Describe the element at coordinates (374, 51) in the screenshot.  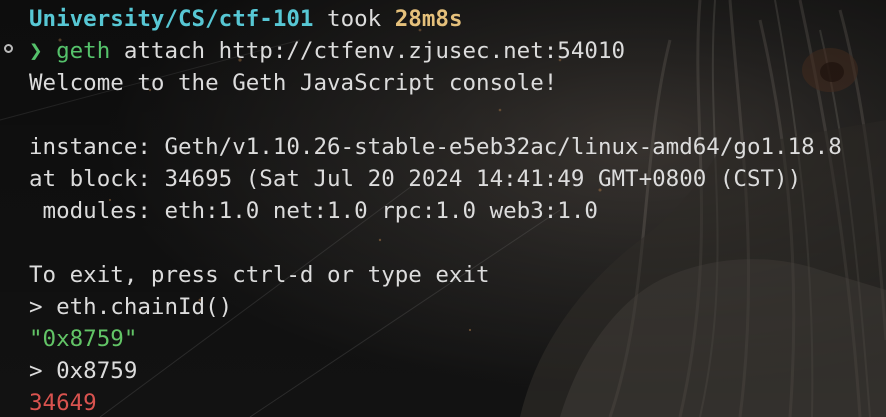
I see `command-args: attach http://ctfenv.zjusec.net:54010` at that location.